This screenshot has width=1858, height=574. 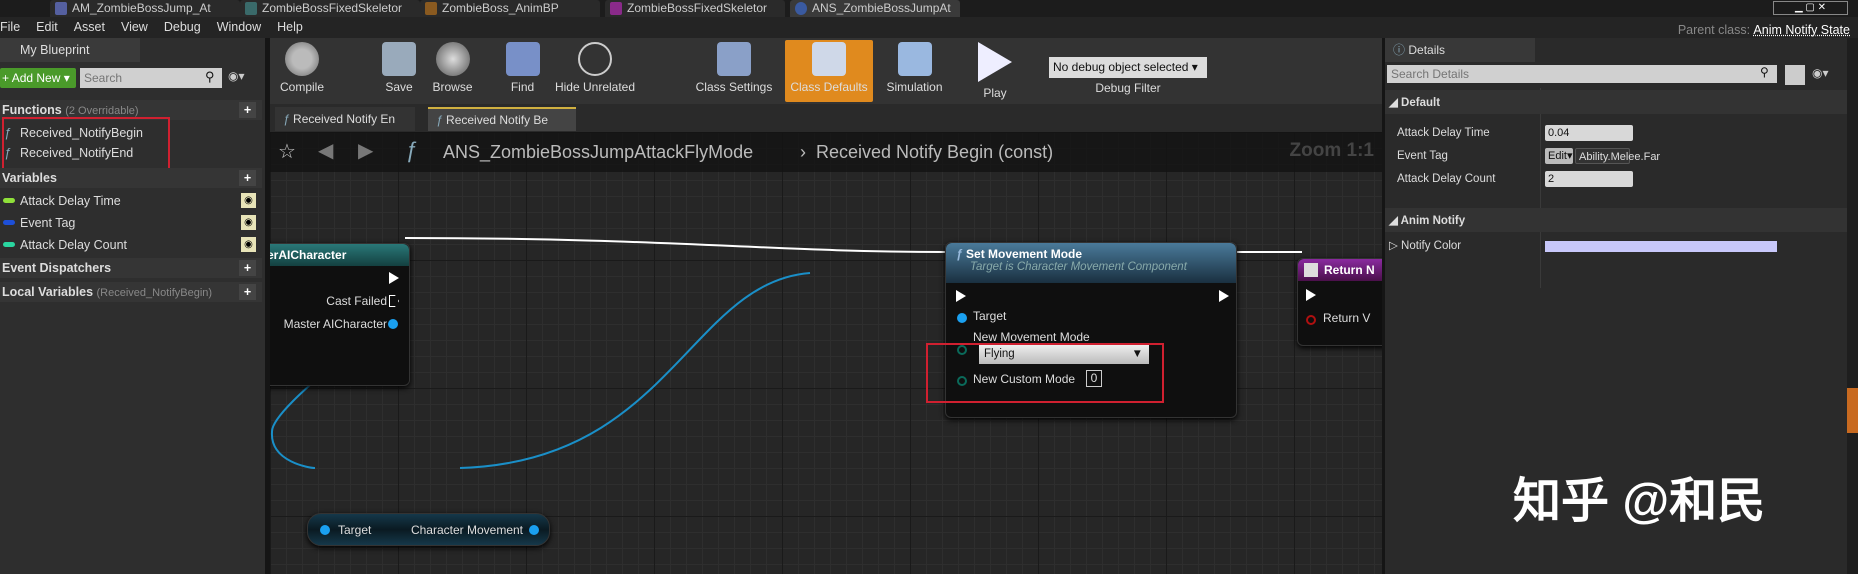 I want to click on object-out-pin, so click(x=393, y=324).